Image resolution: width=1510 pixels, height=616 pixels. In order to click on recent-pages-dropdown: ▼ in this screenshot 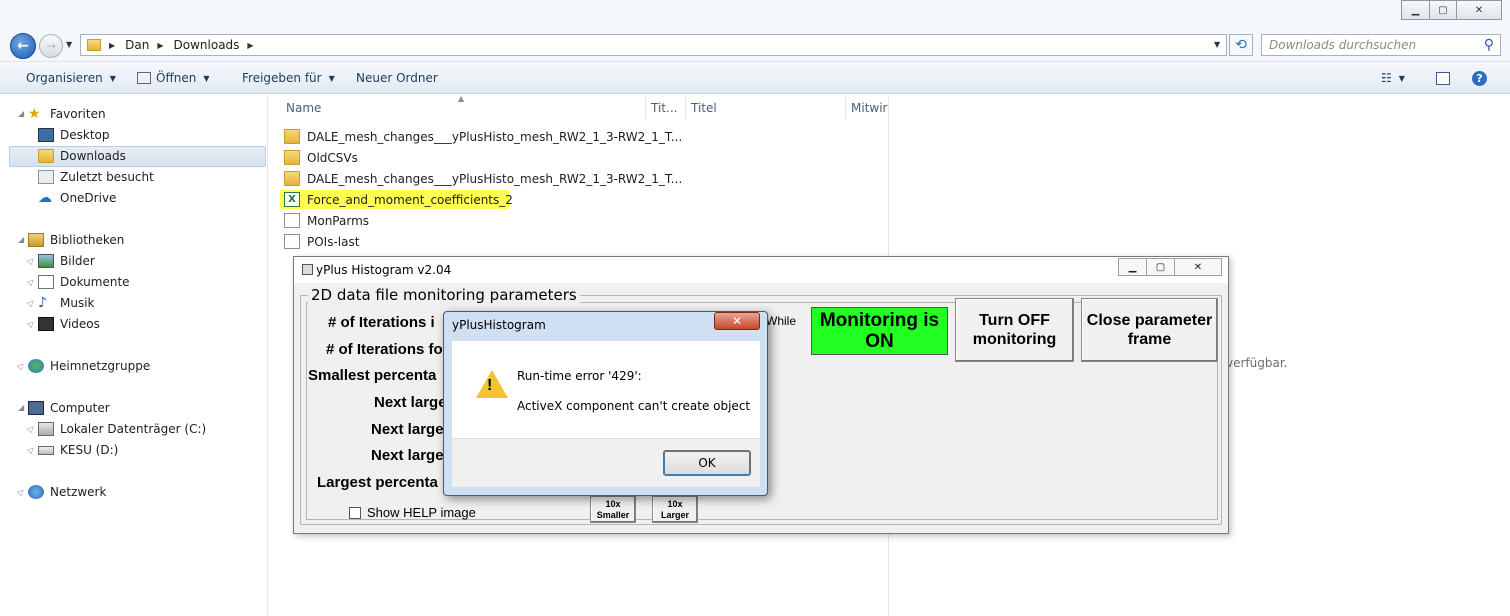, I will do `click(69, 44)`.